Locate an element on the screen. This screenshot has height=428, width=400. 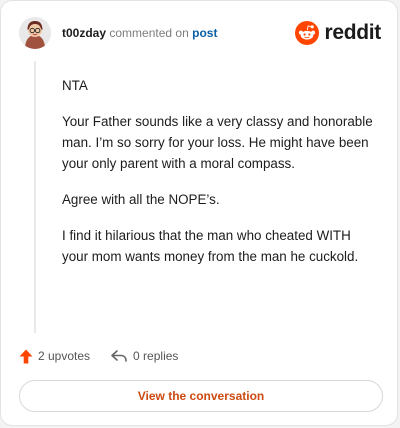
upvotes-count: 2 upvotes is located at coordinates (64, 356).